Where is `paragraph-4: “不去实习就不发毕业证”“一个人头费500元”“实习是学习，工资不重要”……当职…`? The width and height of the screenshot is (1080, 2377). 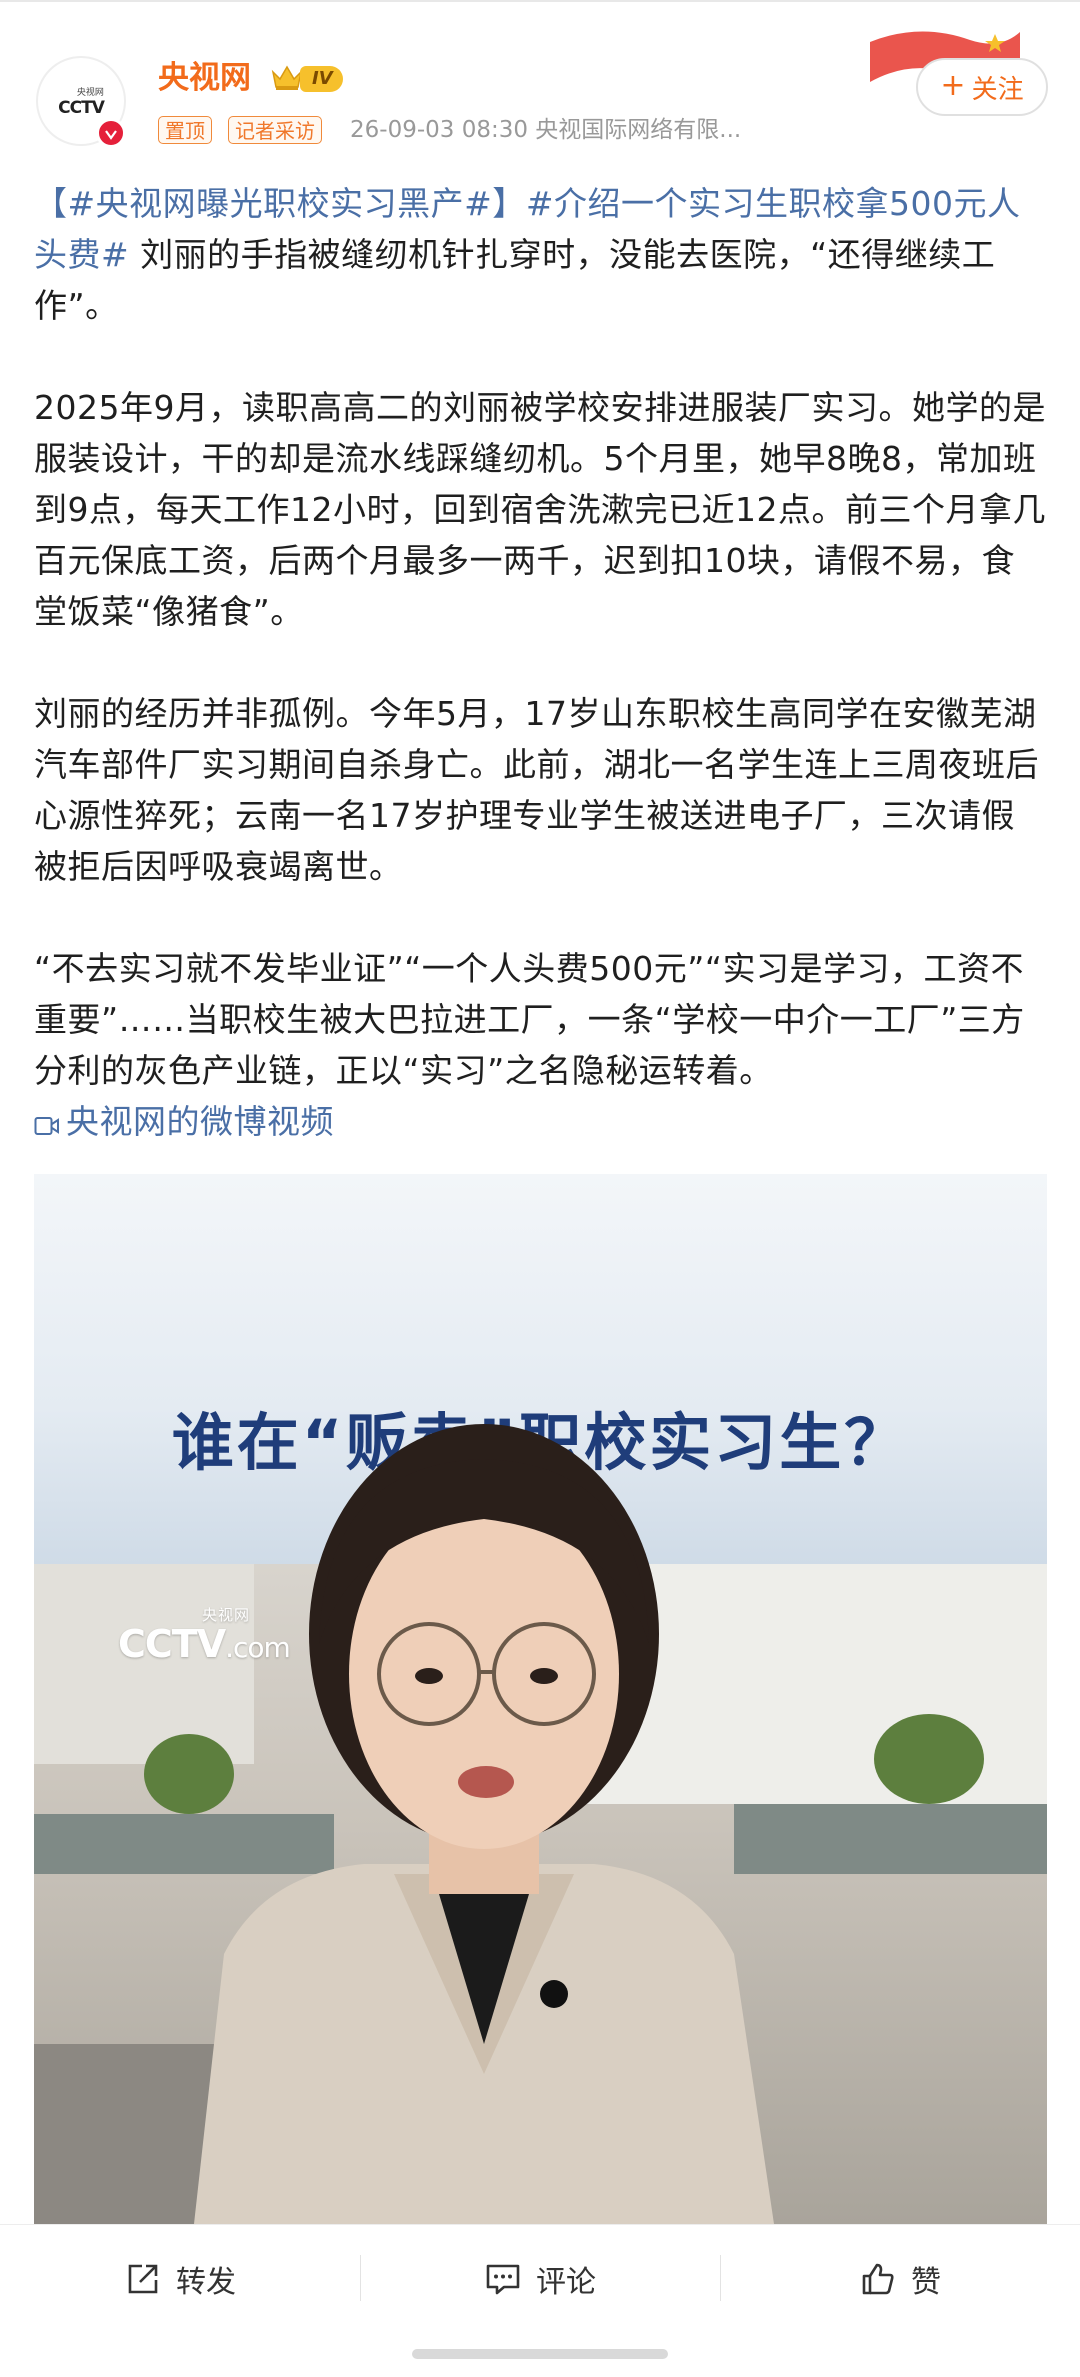 paragraph-4: “不去实习就不发毕业证”“一个人头费500元”“实习是学习，工资不重要”……当职… is located at coordinates (541, 1045).